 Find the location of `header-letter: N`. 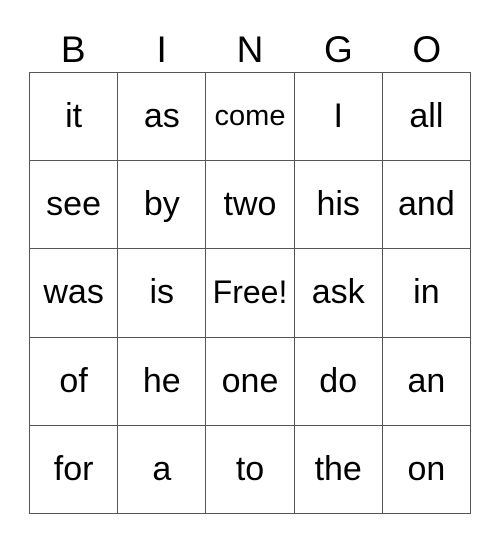

header-letter: N is located at coordinates (250, 49).